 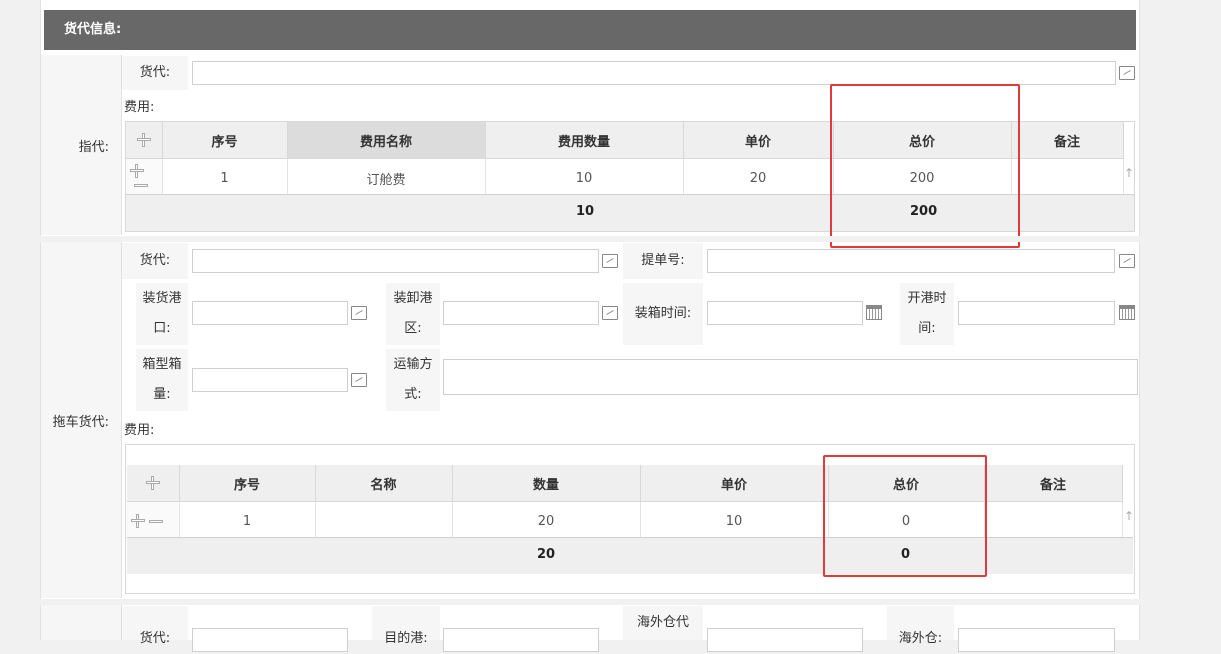 I want to click on overseas-warehouse-input, so click(x=1036, y=640).